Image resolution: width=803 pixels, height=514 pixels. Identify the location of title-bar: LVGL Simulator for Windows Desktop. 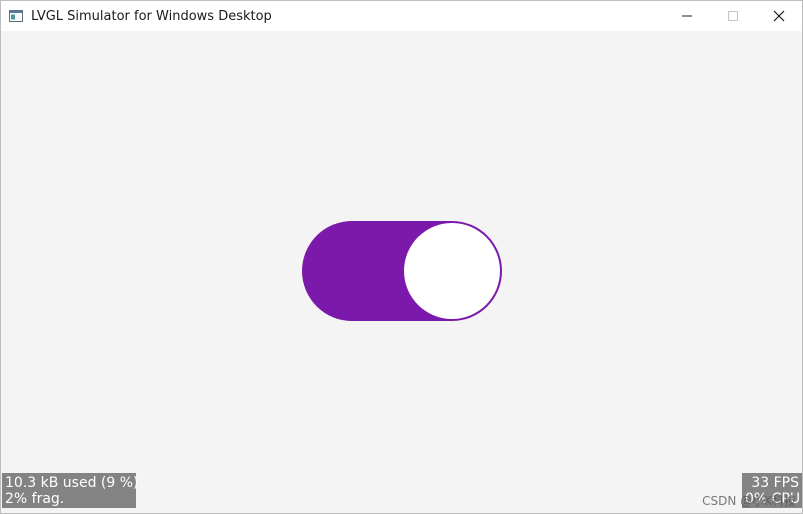
(401, 16).